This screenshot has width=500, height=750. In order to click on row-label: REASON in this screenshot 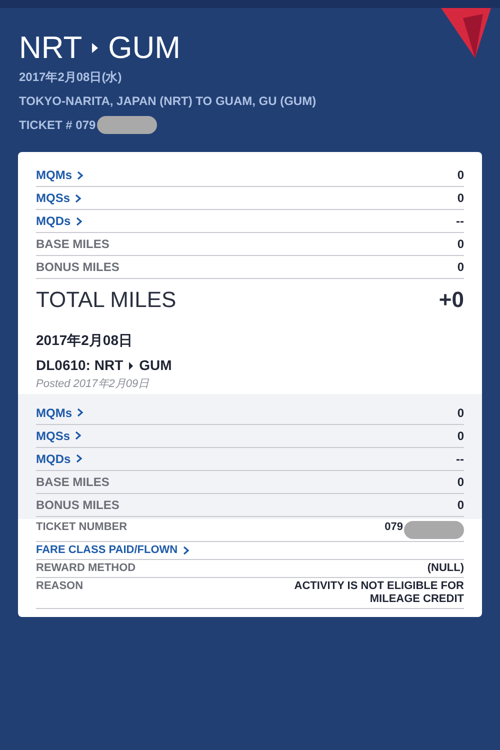, I will do `click(60, 586)`.